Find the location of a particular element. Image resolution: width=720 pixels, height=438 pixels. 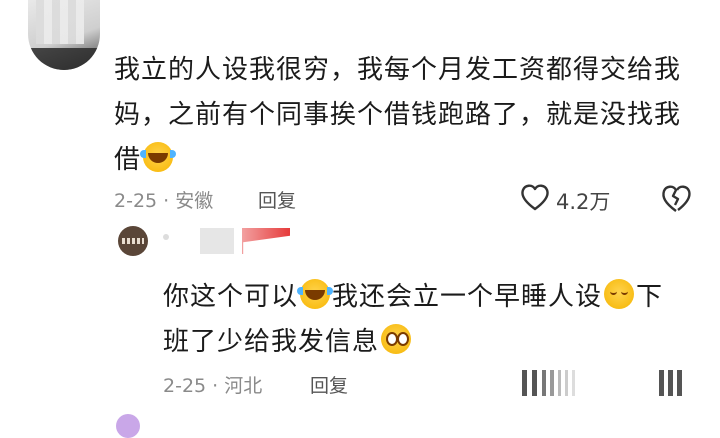

comment-line-text: 借 is located at coordinates (128, 160).